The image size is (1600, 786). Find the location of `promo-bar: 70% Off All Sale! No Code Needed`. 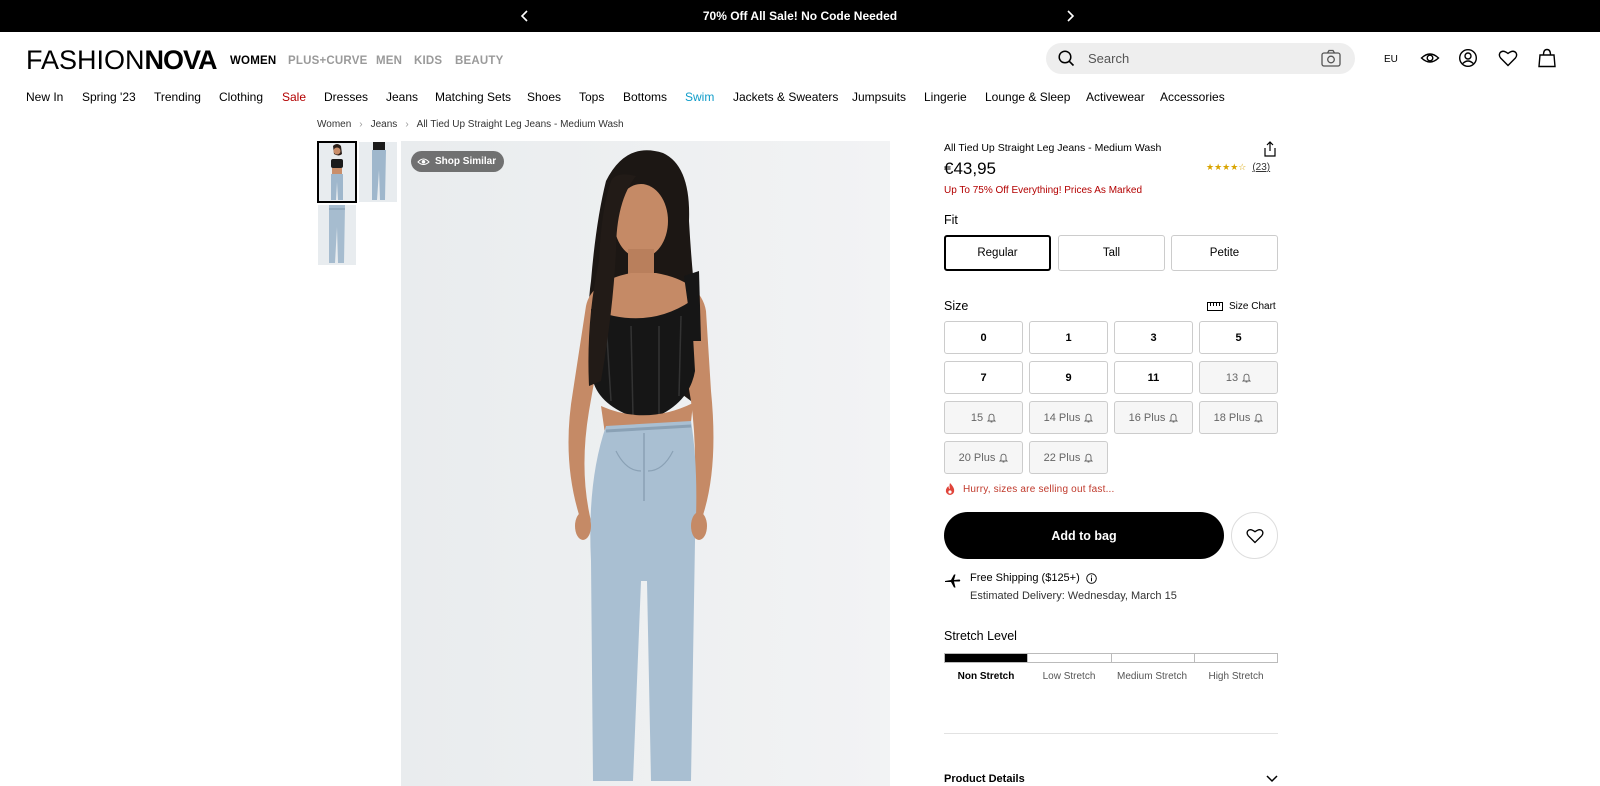

promo-bar: 70% Off All Sale! No Code Needed is located at coordinates (800, 16).